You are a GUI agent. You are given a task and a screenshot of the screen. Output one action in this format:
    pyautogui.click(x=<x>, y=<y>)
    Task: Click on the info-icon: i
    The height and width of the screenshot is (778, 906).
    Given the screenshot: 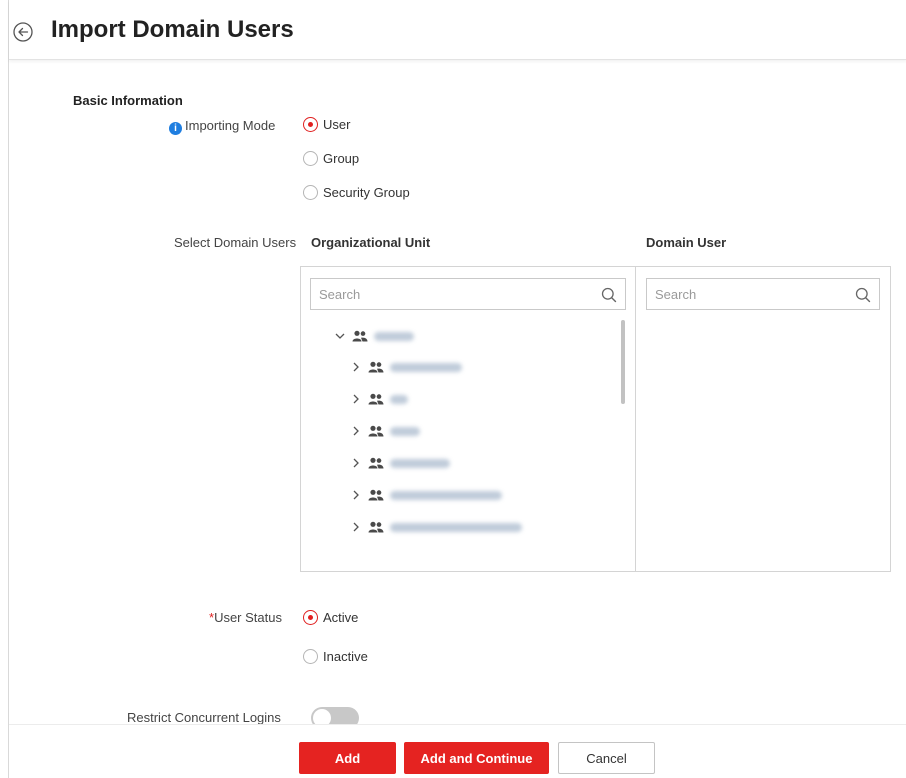 What is the action you would take?
    pyautogui.click(x=175, y=128)
    